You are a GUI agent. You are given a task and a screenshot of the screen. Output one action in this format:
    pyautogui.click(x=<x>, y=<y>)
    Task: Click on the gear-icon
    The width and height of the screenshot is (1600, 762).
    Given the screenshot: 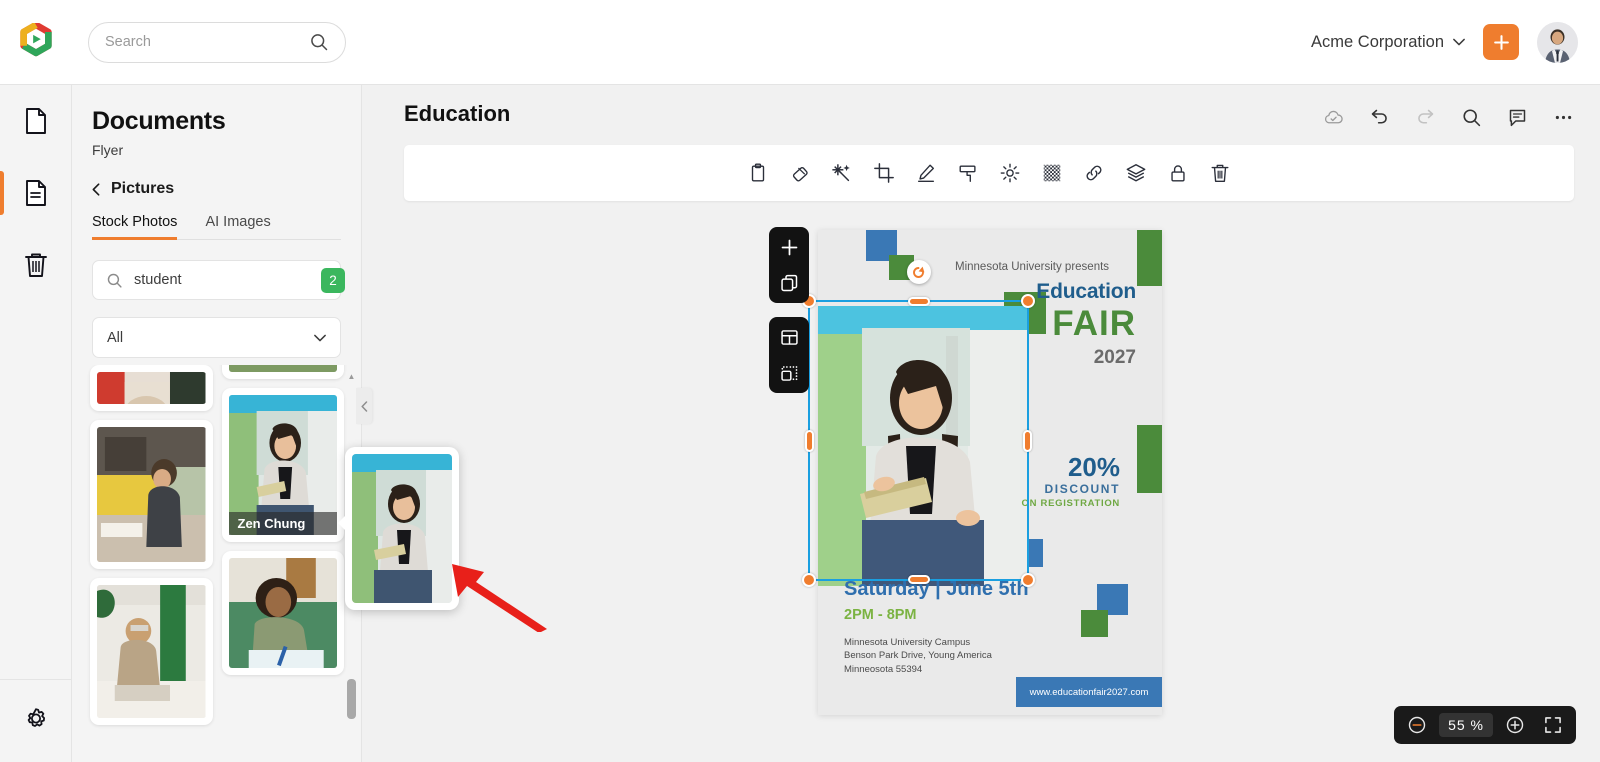 What is the action you would take?
    pyautogui.click(x=36, y=717)
    